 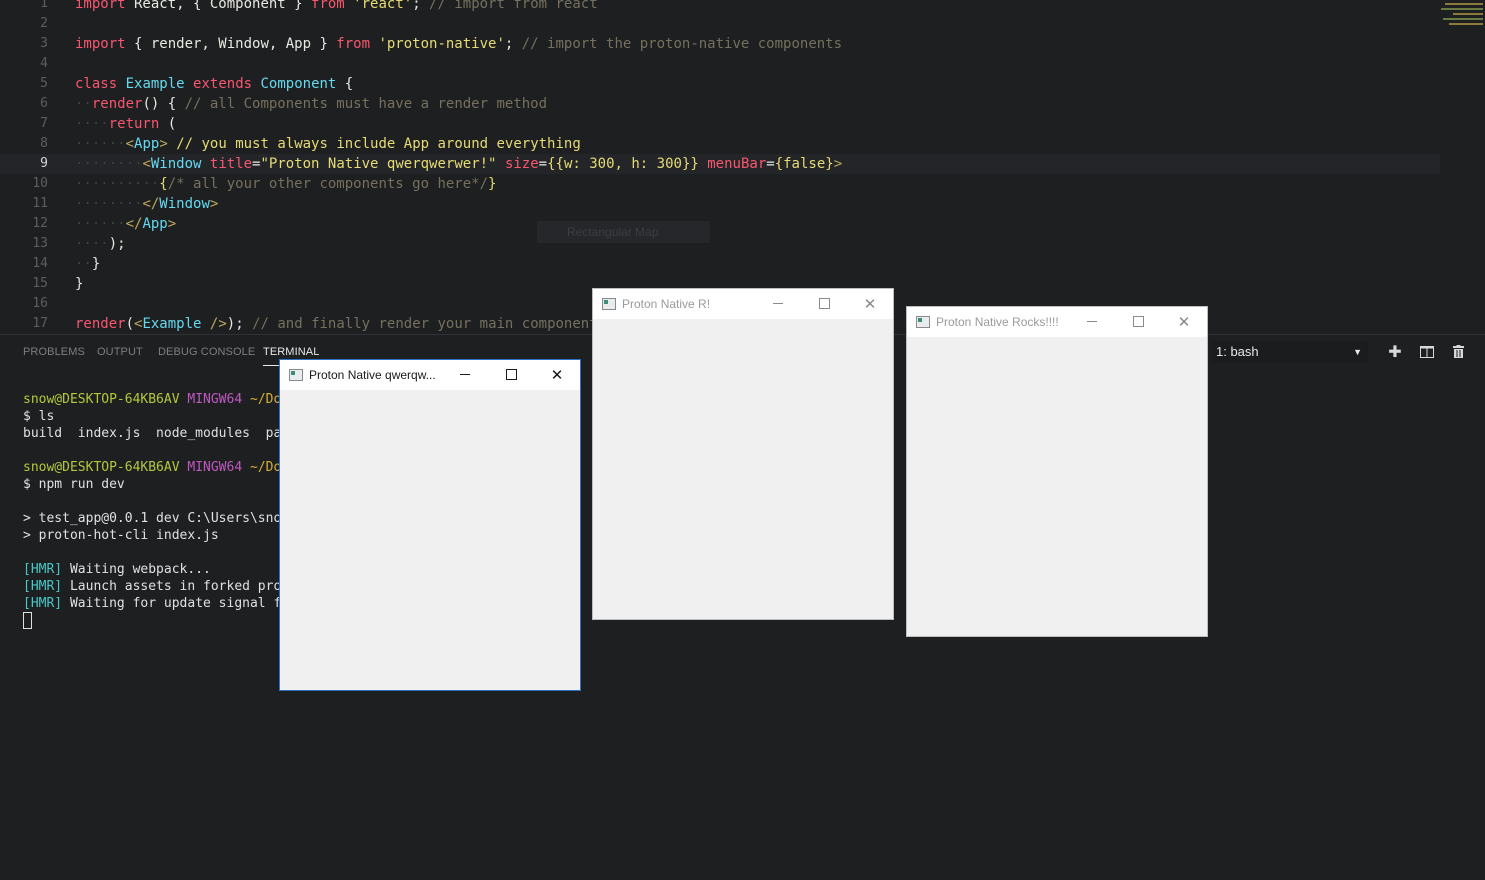 What do you see at coordinates (44, 5) in the screenshot?
I see `line-number: 1` at bounding box center [44, 5].